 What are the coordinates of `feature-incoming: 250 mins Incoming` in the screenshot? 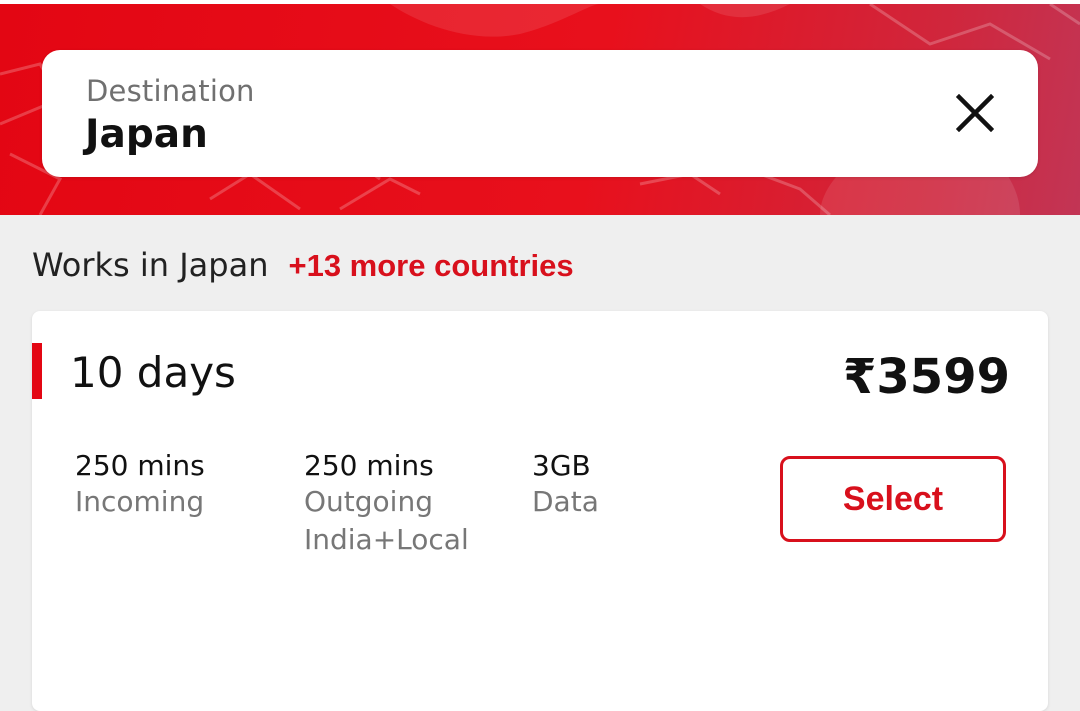 It's located at (140, 485).